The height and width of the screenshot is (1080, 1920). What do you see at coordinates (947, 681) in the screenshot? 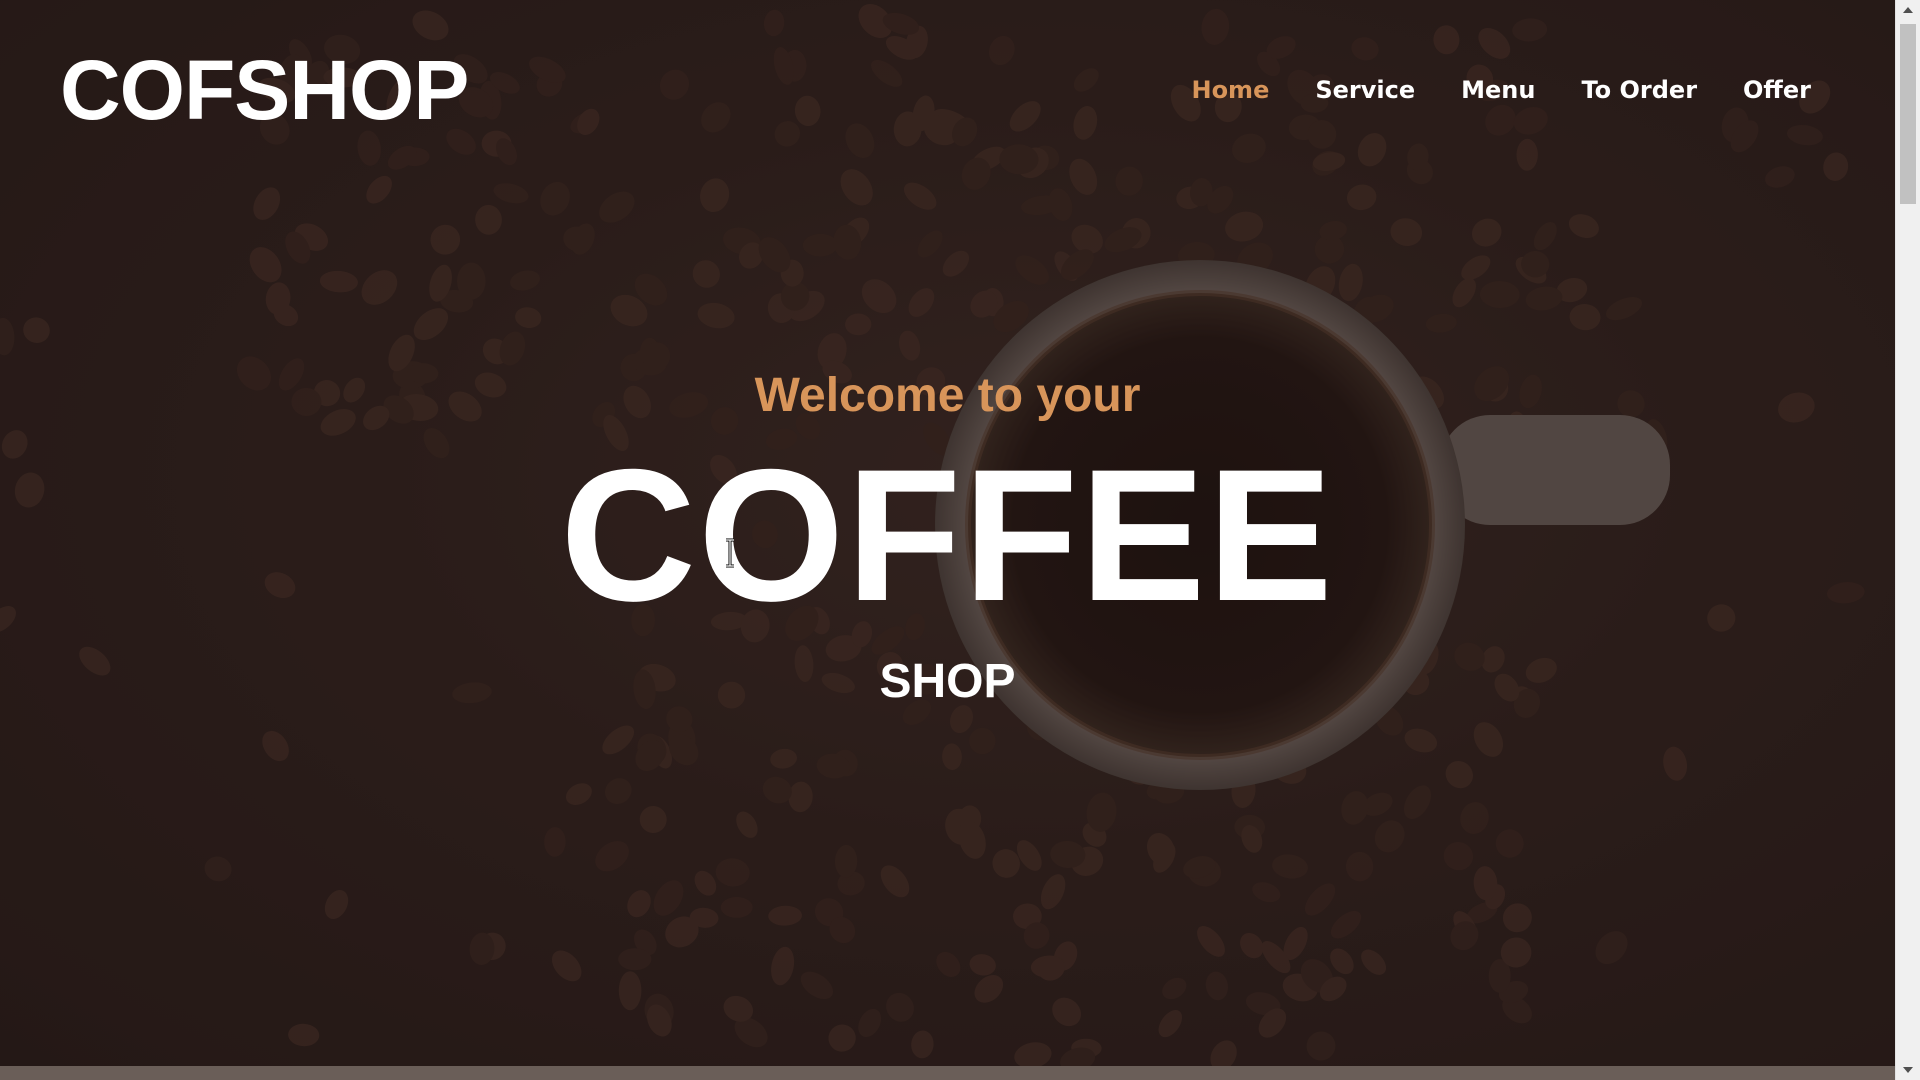
I see `hero-subheadline: SHOP` at bounding box center [947, 681].